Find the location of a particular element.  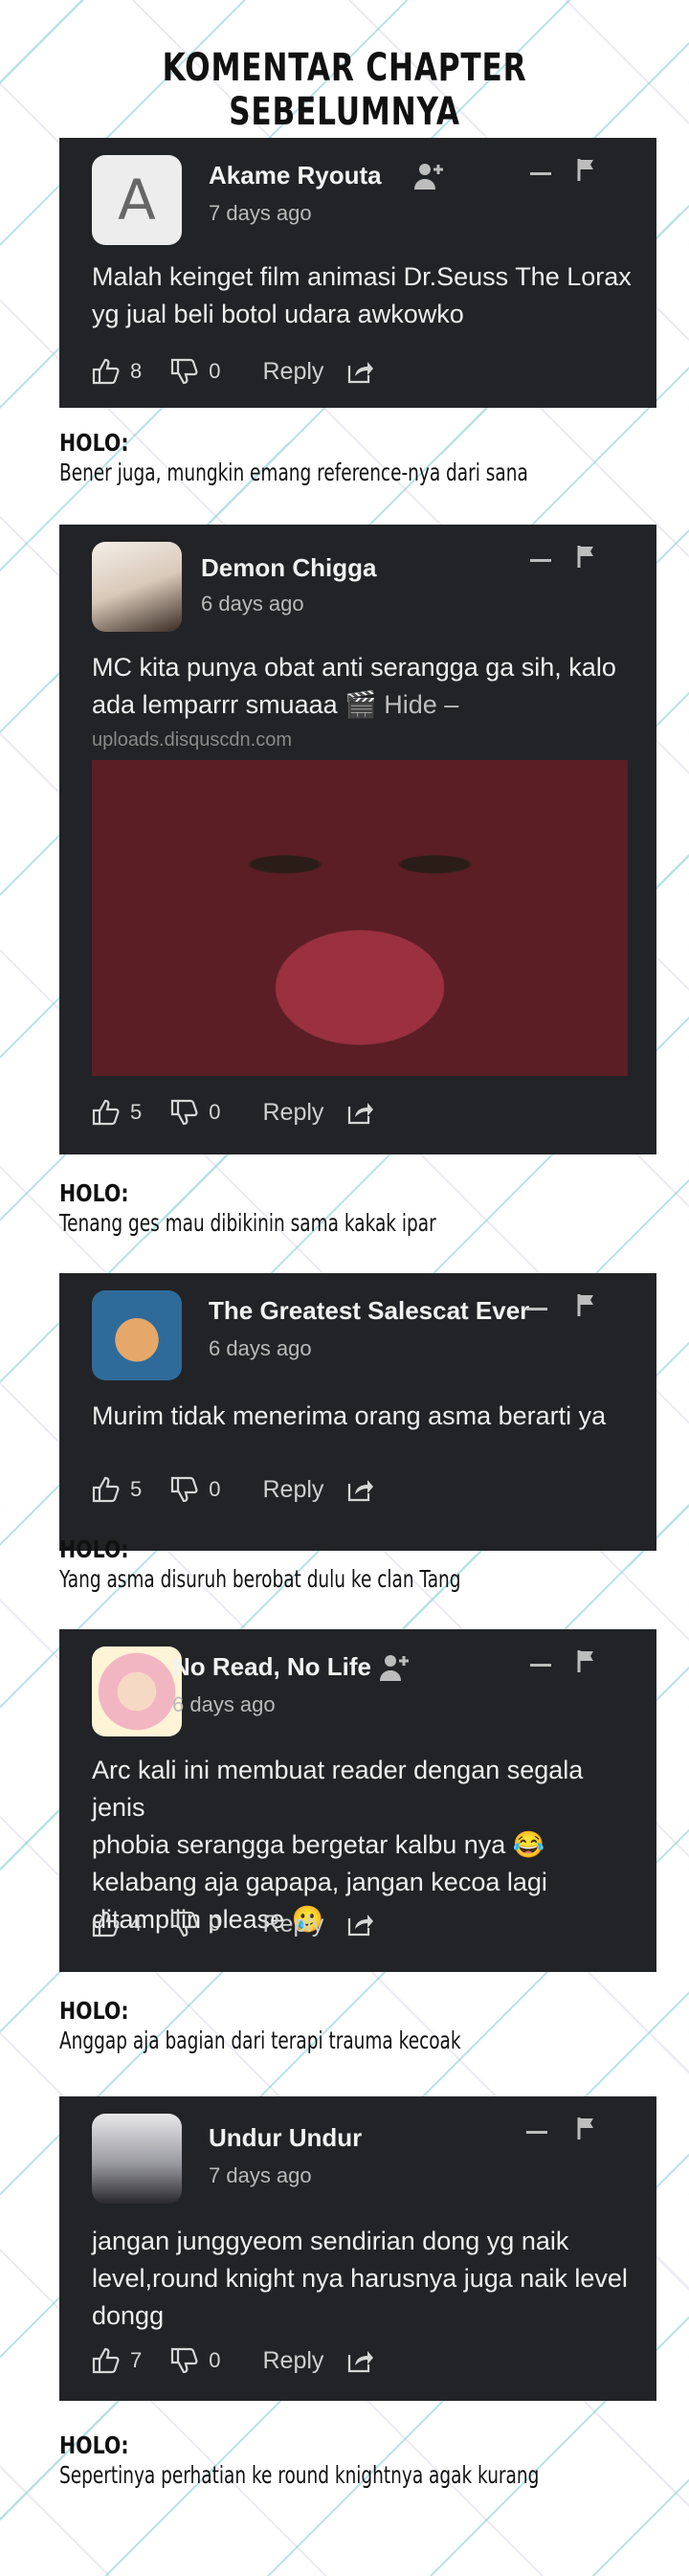

comment-actions: 7 0 Reply is located at coordinates (234, 2360).